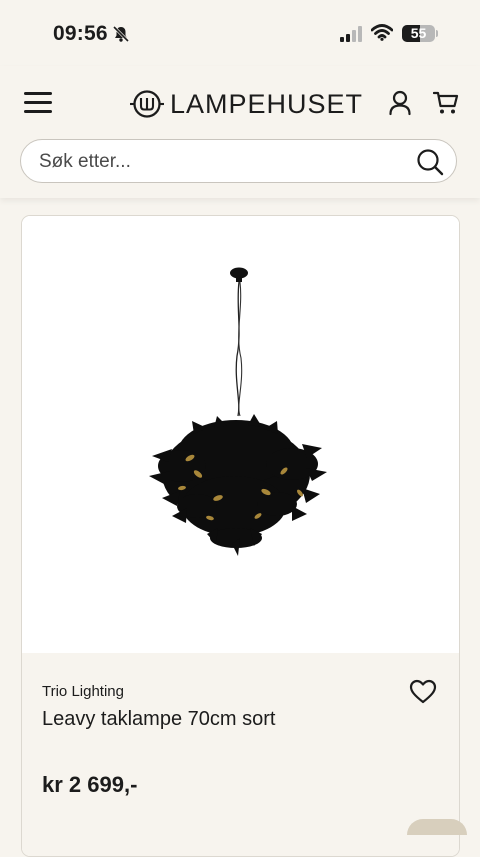  Describe the element at coordinates (446, 103) in the screenshot. I see `cart-icon` at that location.